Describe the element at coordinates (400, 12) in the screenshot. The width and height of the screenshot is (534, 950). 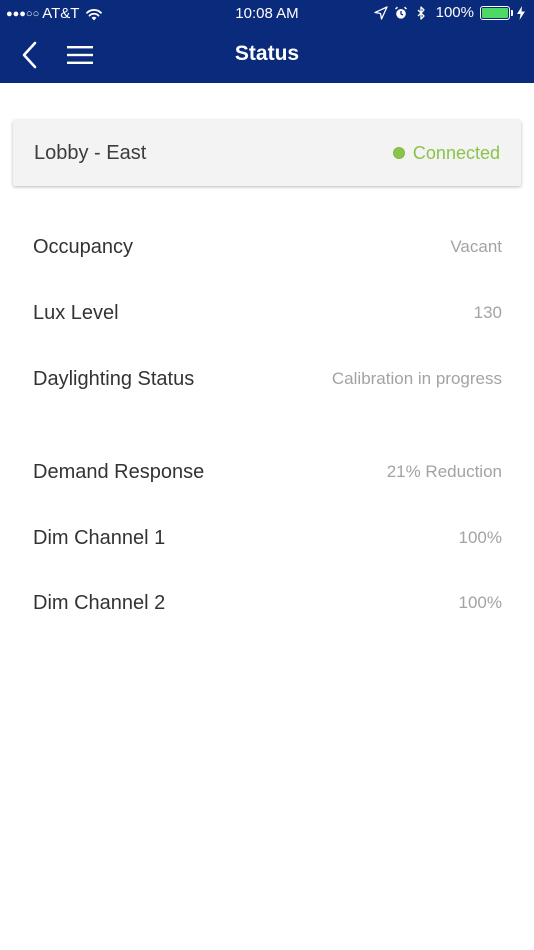
I see `alarm-icon` at that location.